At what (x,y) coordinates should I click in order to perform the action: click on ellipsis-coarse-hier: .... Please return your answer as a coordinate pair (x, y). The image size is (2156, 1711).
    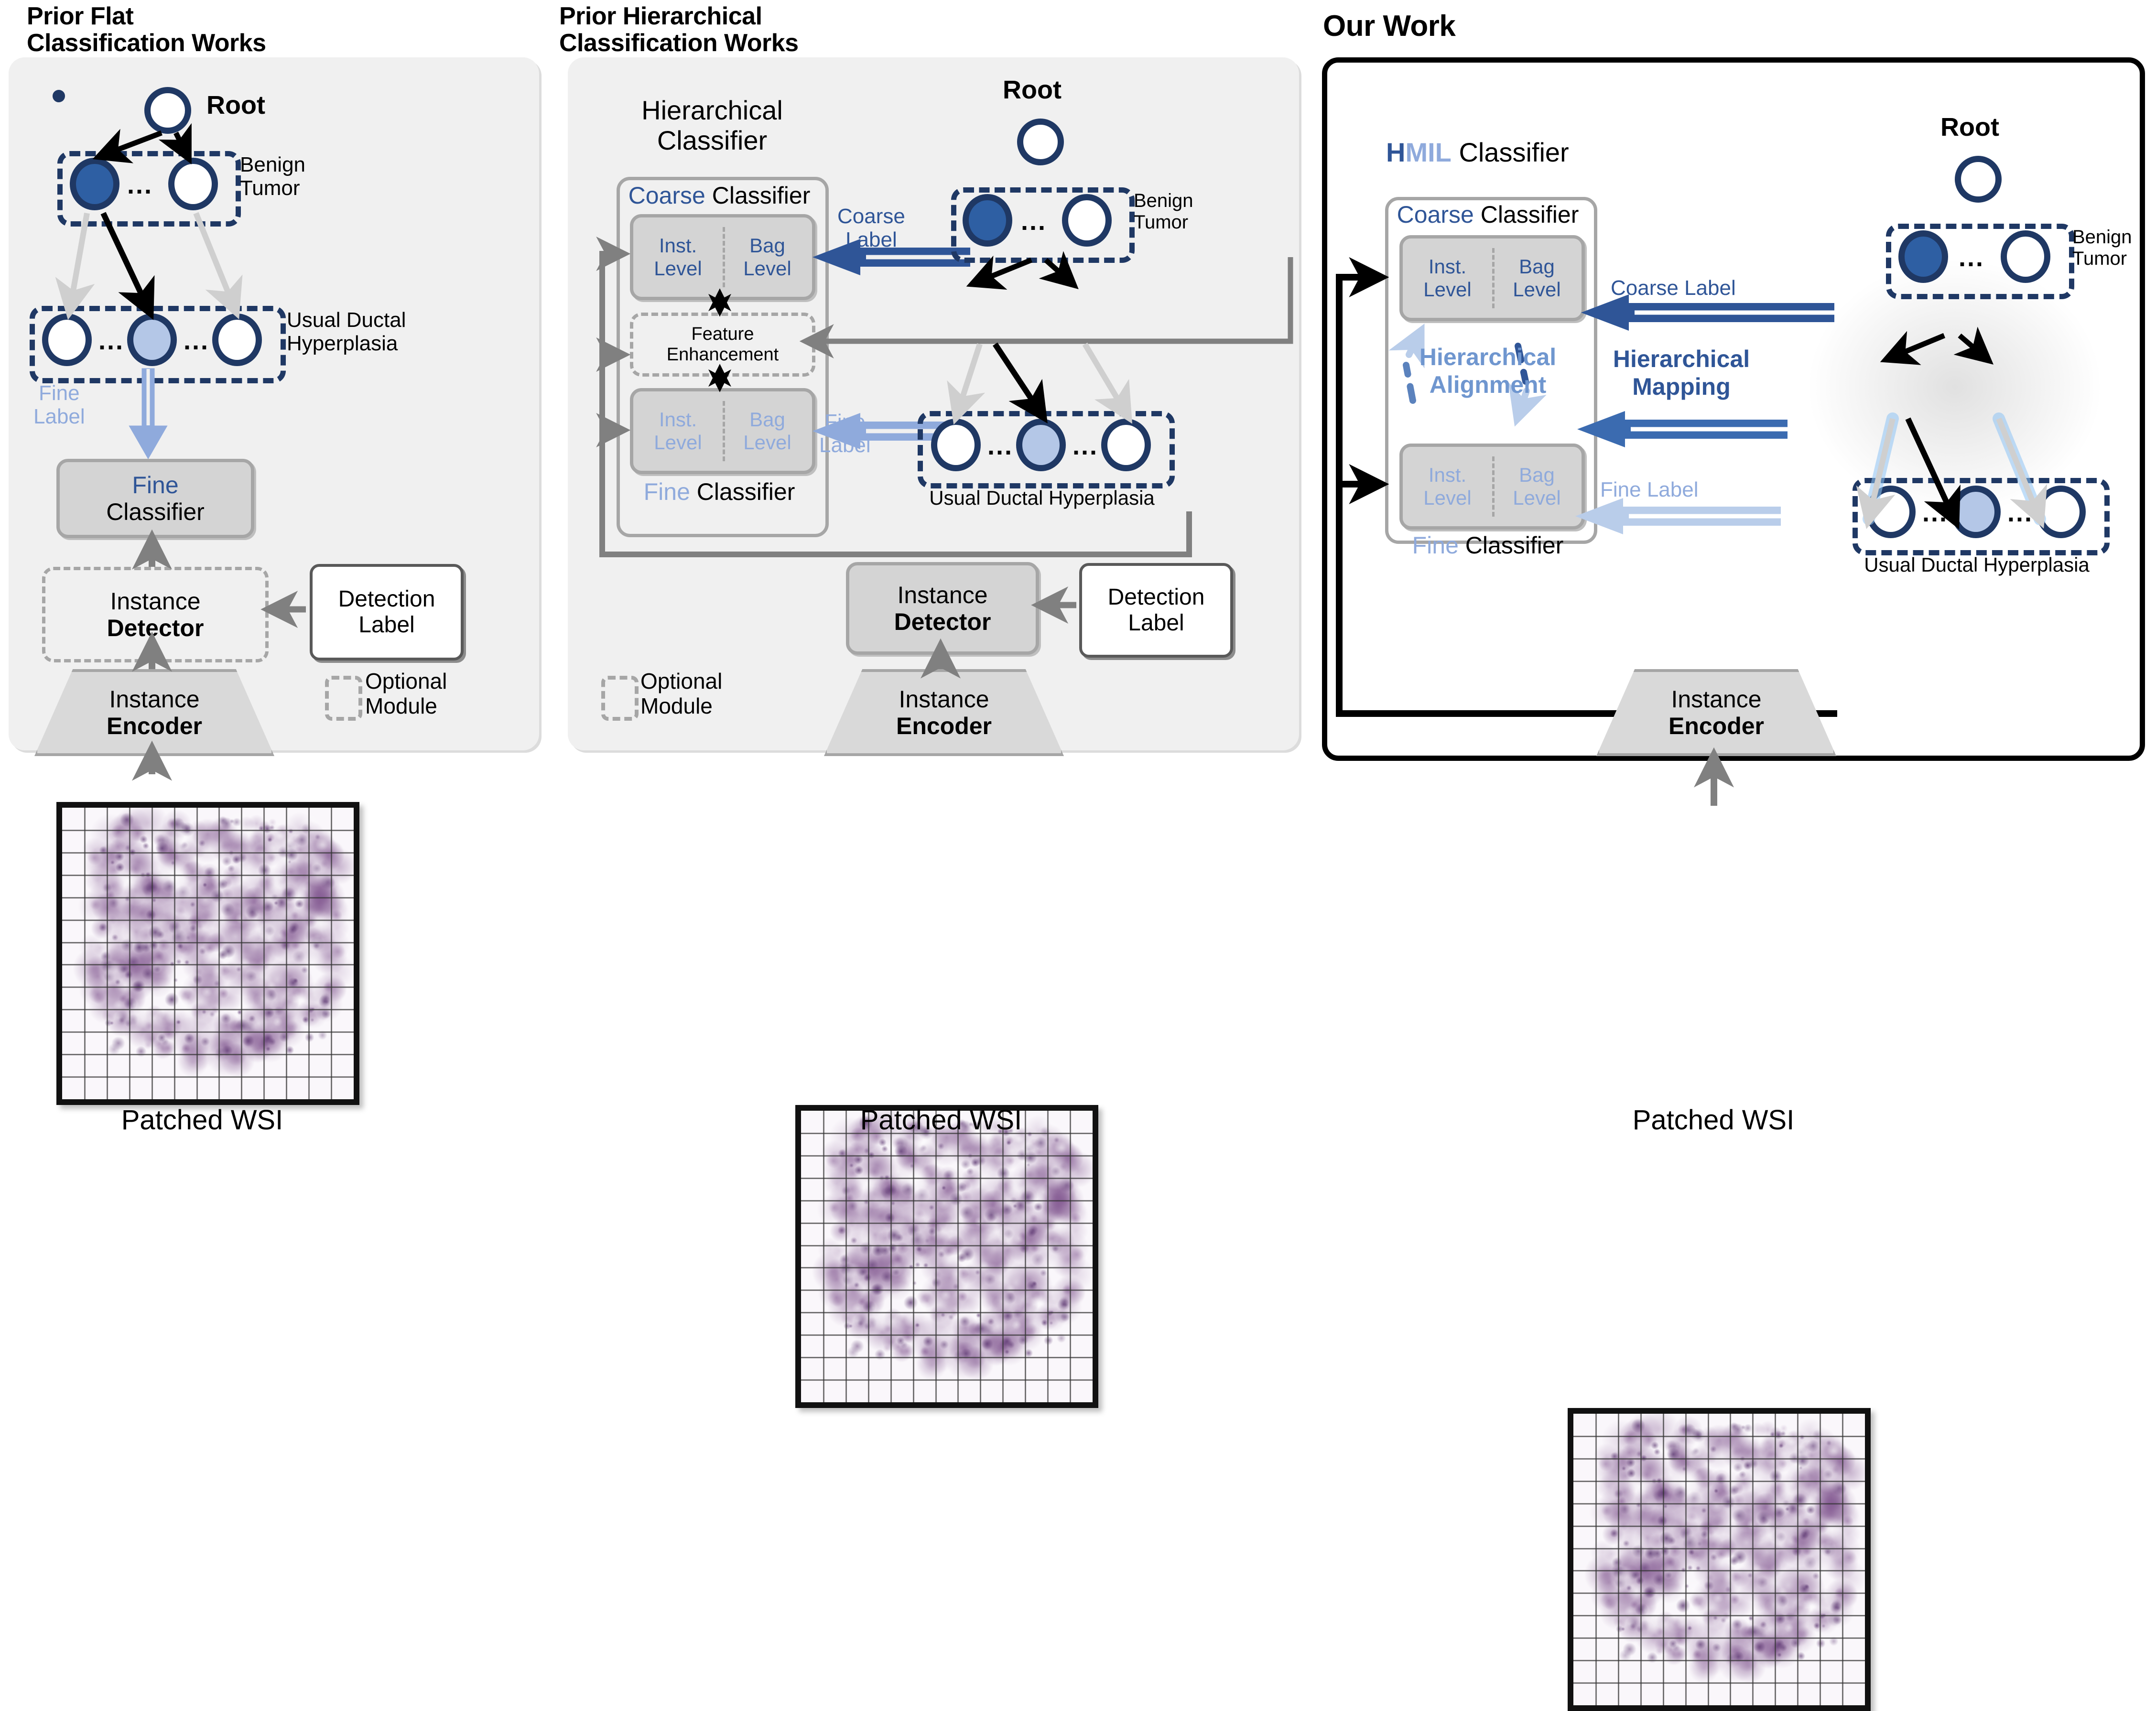
    Looking at the image, I should click on (1034, 221).